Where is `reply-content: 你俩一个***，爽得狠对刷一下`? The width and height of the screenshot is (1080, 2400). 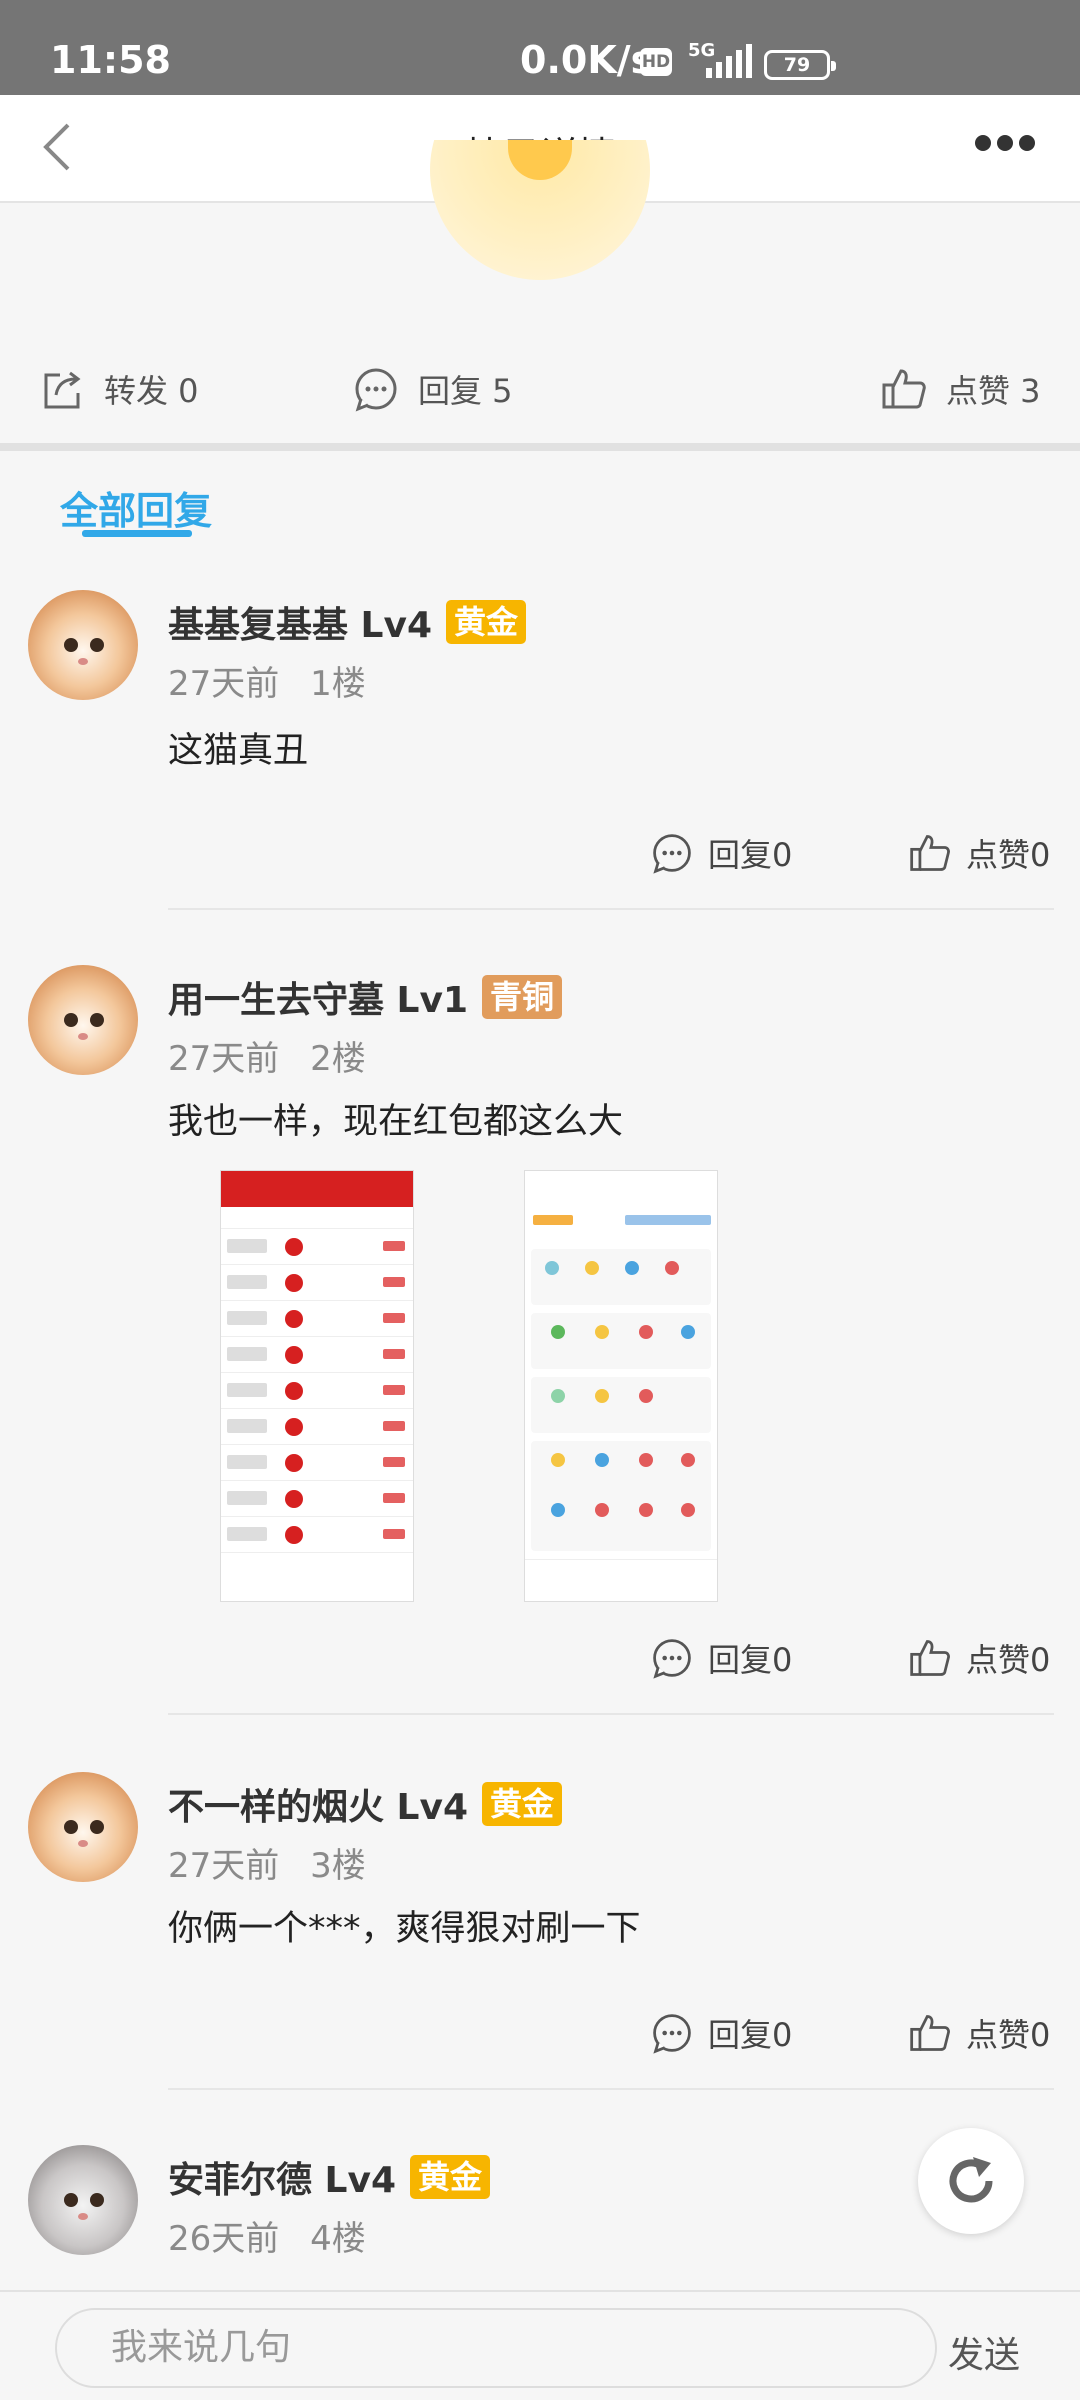
reply-content: 你俩一个***，爽得狠对刷一下 is located at coordinates (404, 1929).